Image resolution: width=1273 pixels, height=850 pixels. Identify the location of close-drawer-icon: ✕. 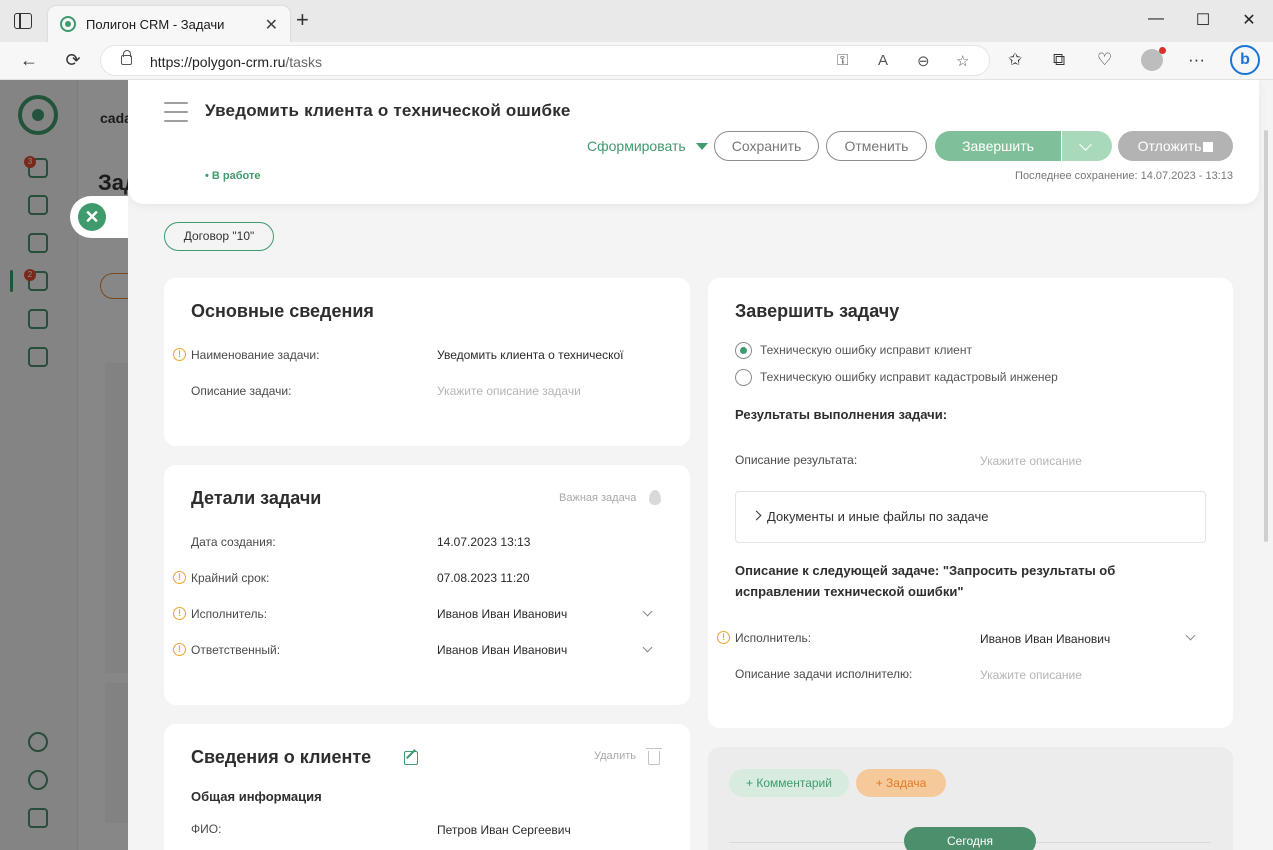
(92, 217).